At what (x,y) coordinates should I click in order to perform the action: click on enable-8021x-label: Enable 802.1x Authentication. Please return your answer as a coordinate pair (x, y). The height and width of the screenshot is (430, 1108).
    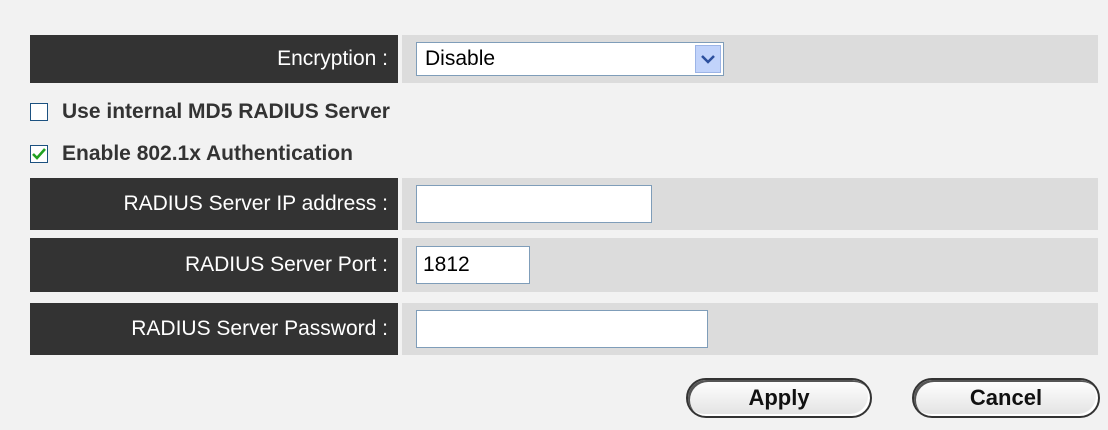
    Looking at the image, I should click on (207, 153).